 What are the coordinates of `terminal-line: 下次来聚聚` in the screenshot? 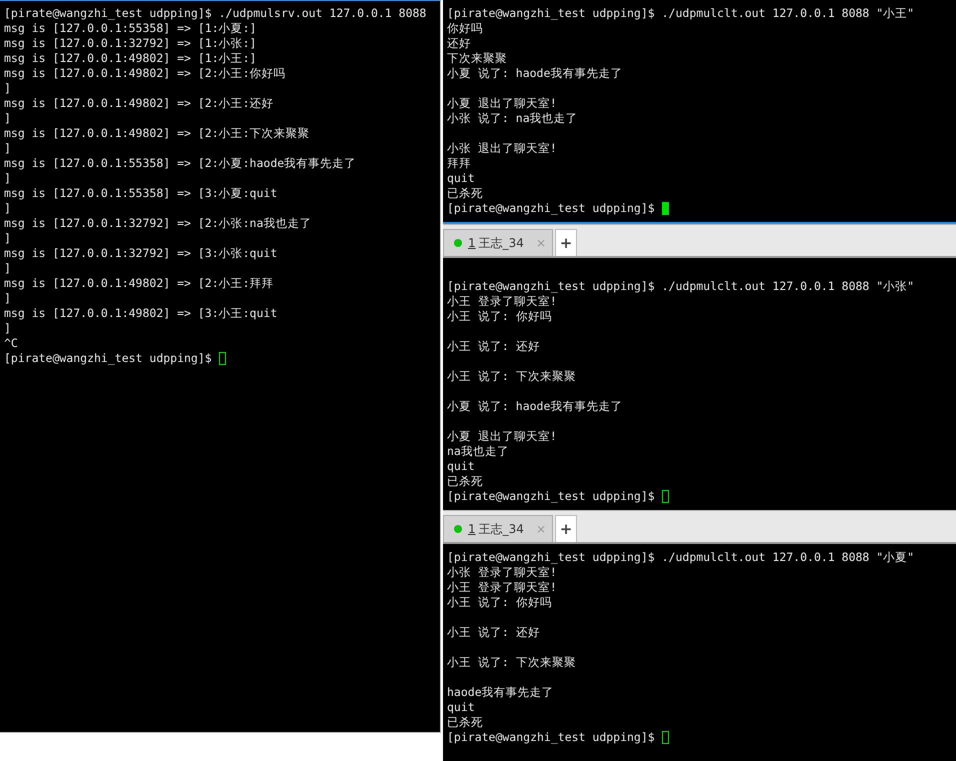 It's located at (477, 58).